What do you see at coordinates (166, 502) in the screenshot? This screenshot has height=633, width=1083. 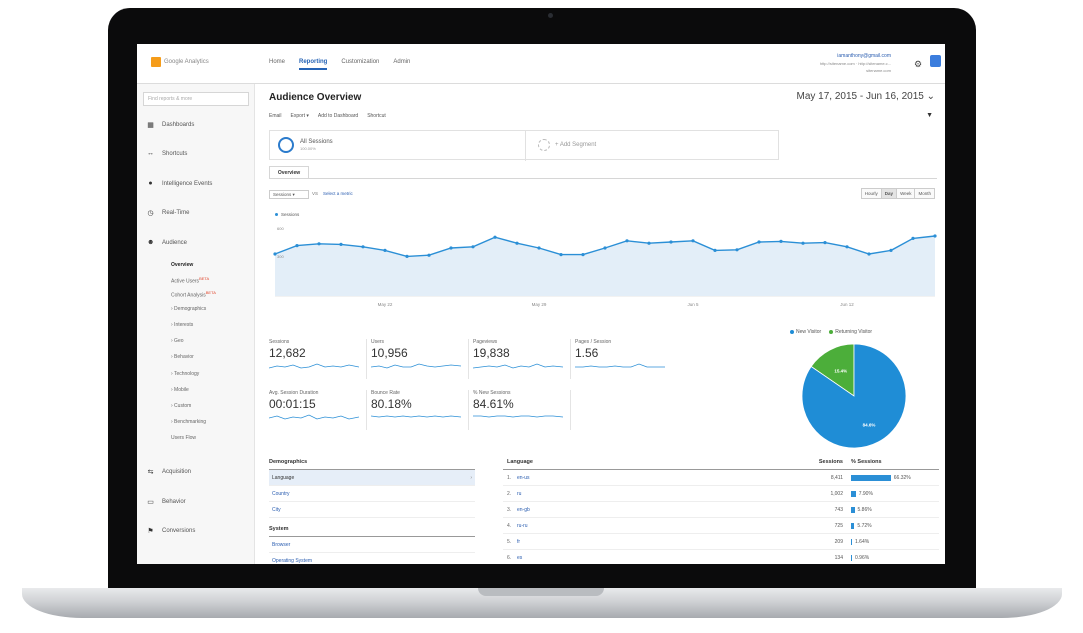 I see `sidebar-item-behavior: ▭ Behavior` at bounding box center [166, 502].